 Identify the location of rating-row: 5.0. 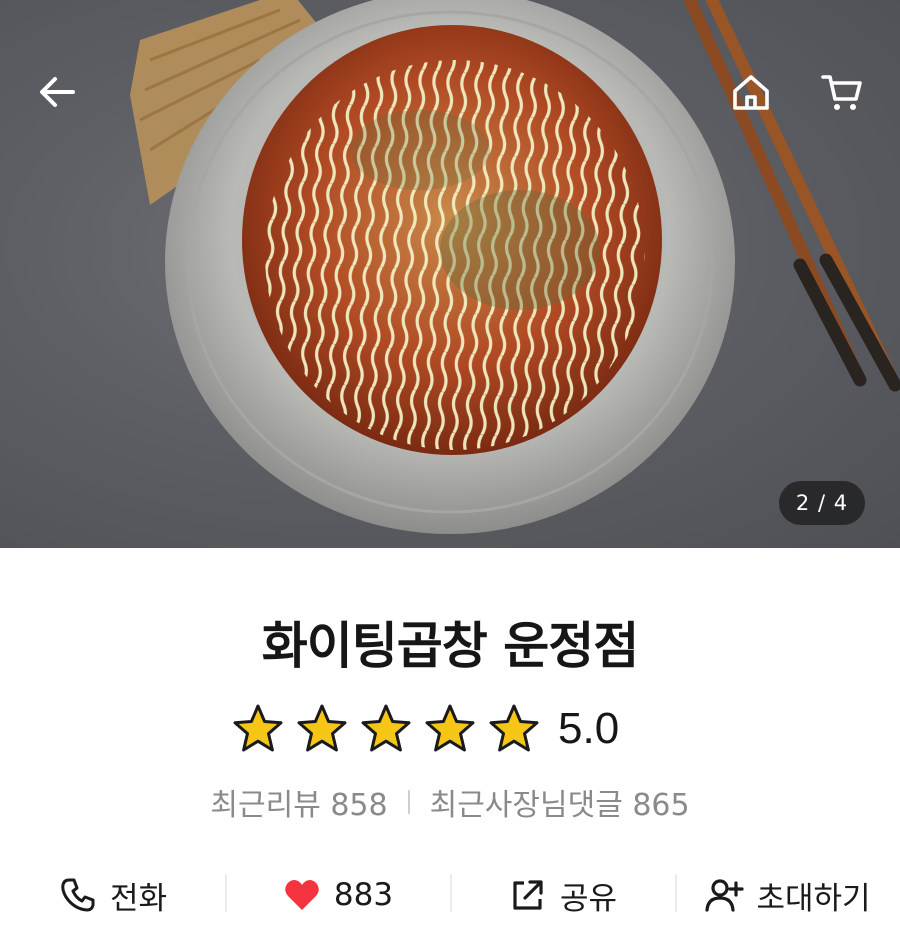
(425, 729).